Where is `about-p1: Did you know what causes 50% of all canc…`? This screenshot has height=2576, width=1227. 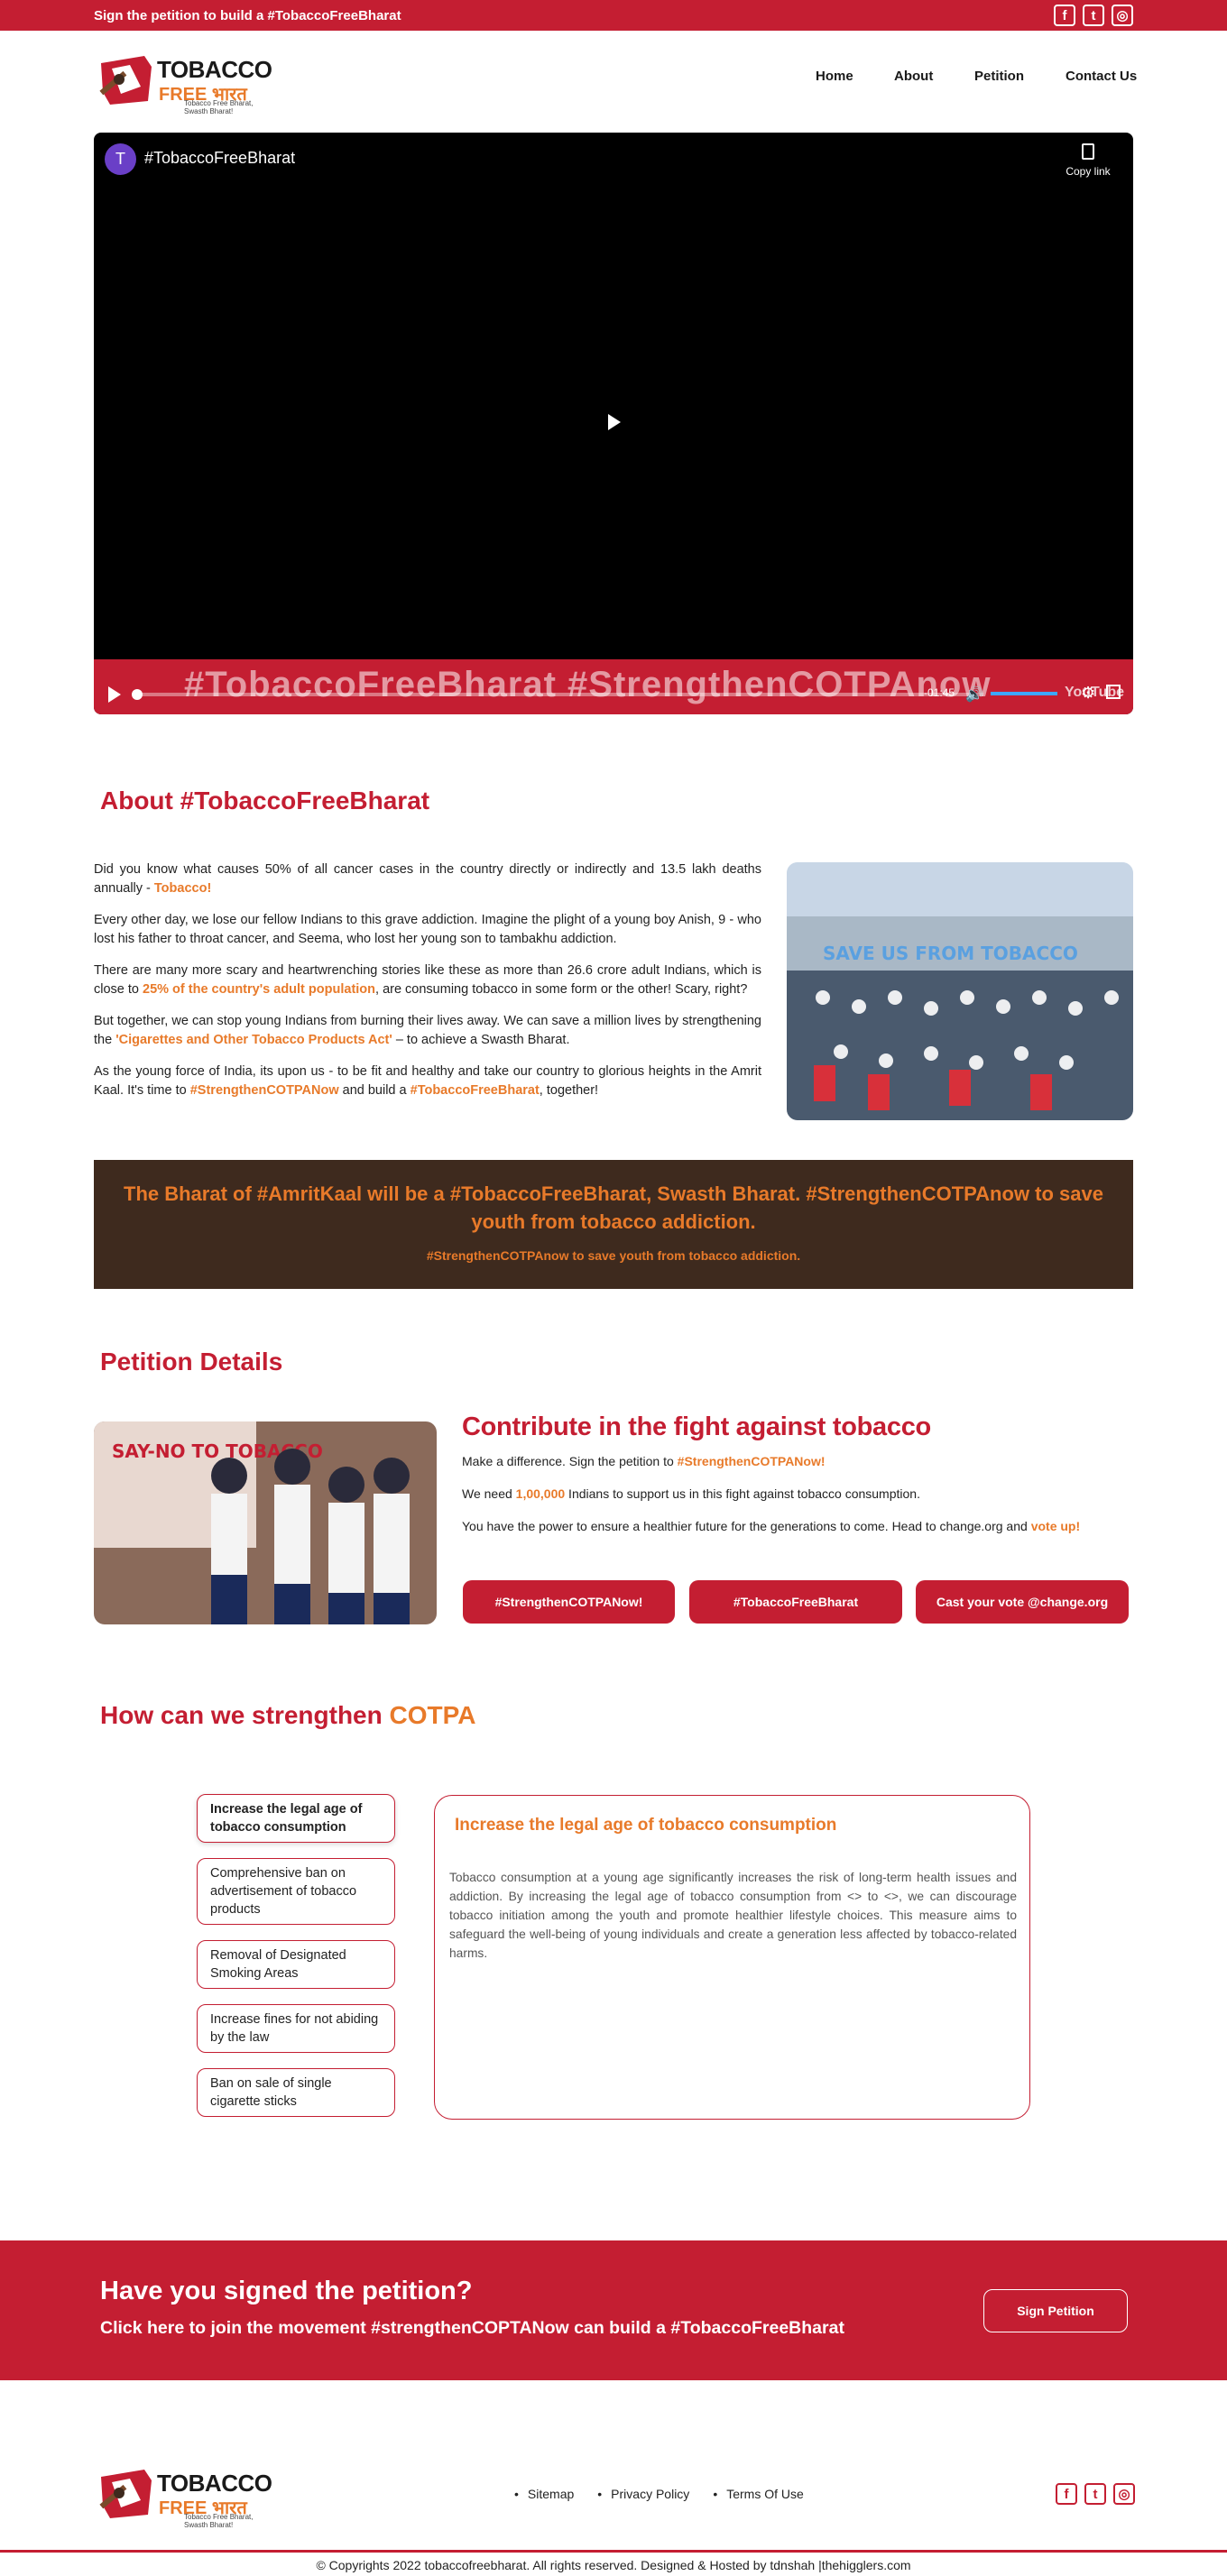
about-p1: Did you know what causes 50% of all canc… is located at coordinates (427, 879).